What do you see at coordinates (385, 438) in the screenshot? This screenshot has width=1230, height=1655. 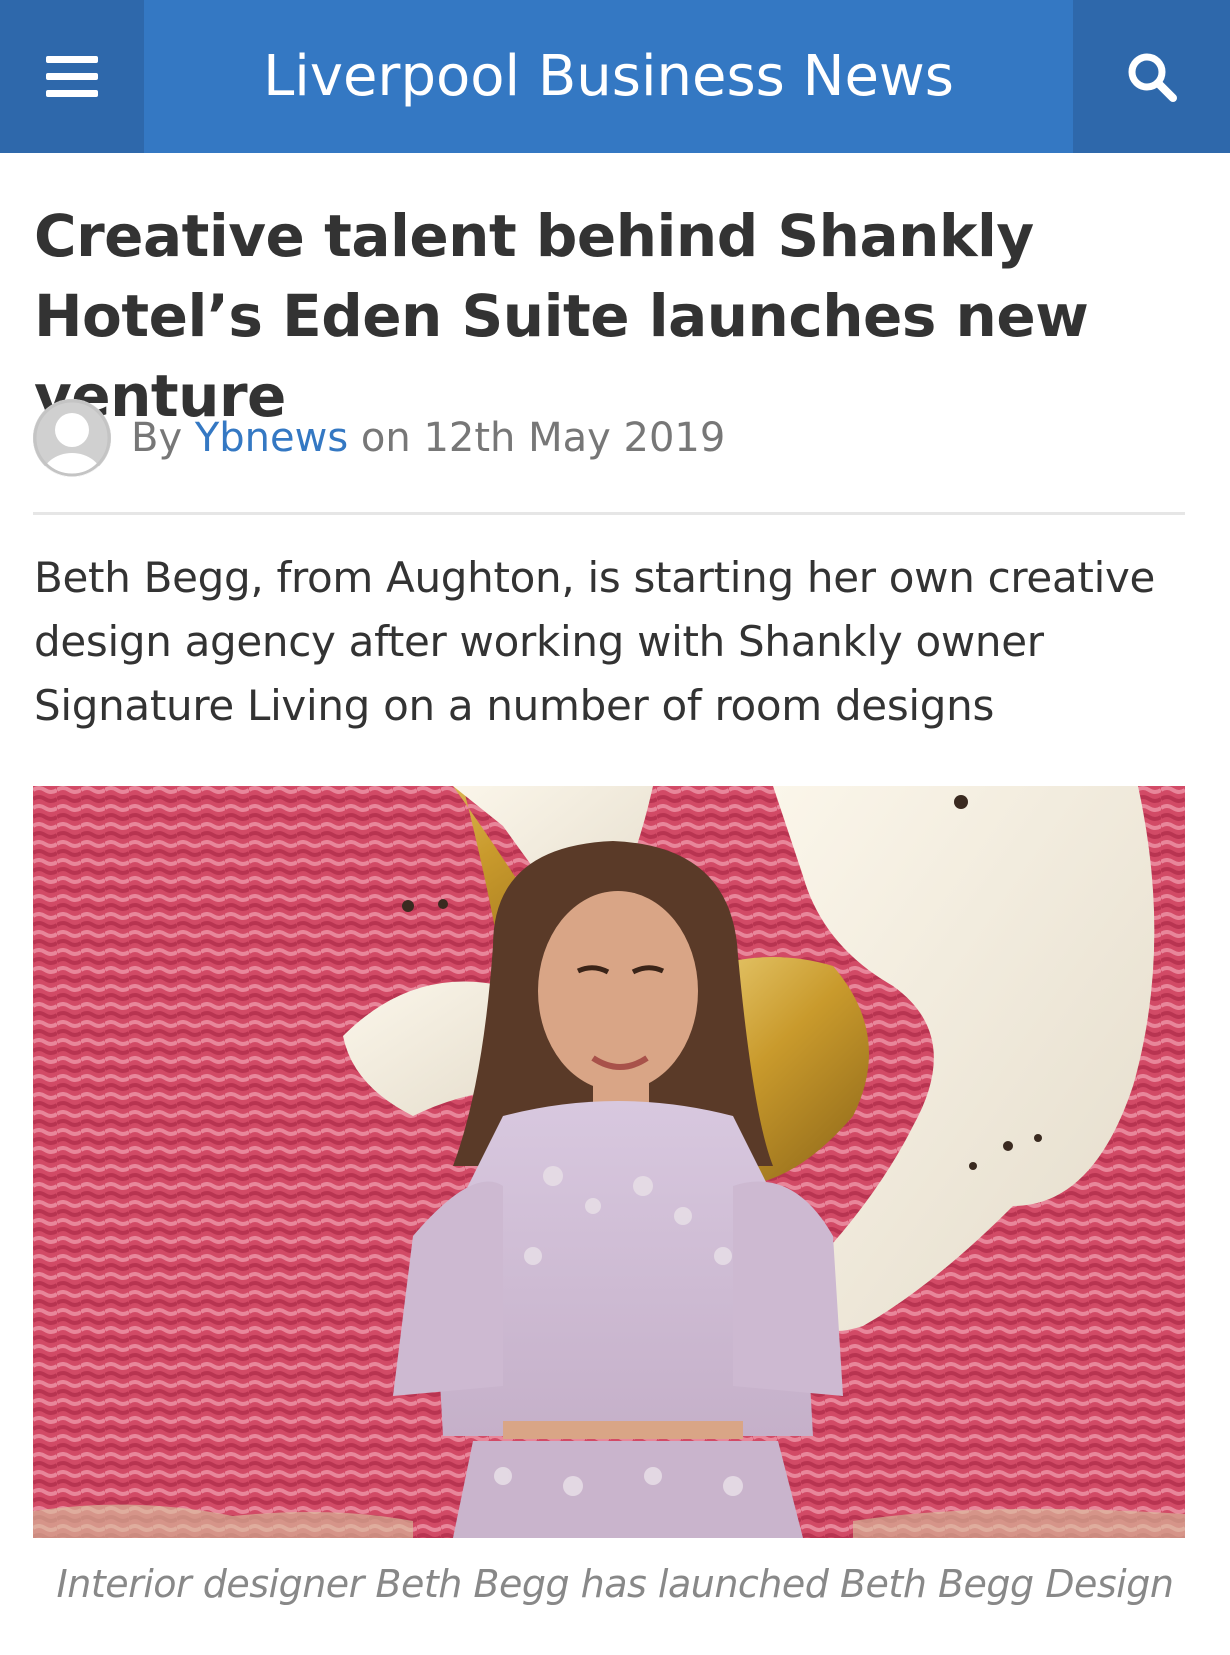 I see `byline-on-label: on` at bounding box center [385, 438].